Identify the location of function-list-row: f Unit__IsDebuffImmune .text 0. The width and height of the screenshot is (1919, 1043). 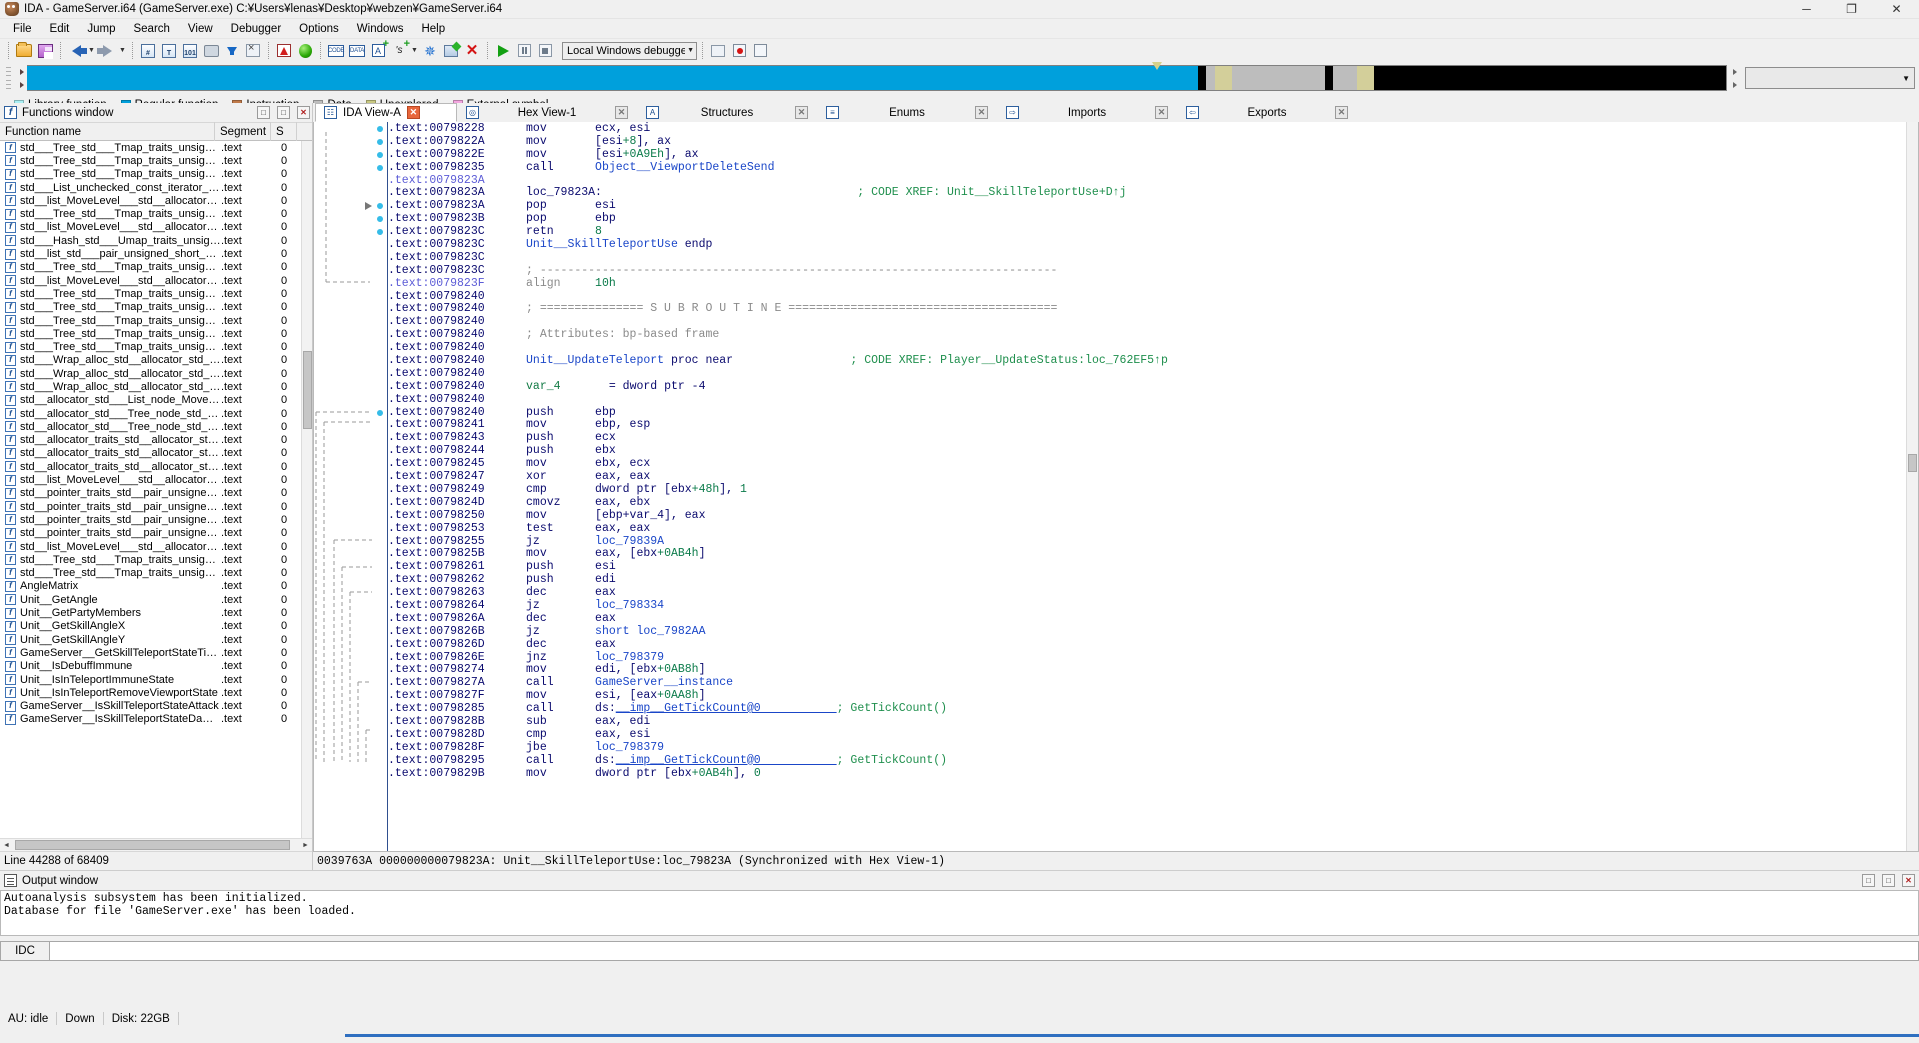
(156, 666).